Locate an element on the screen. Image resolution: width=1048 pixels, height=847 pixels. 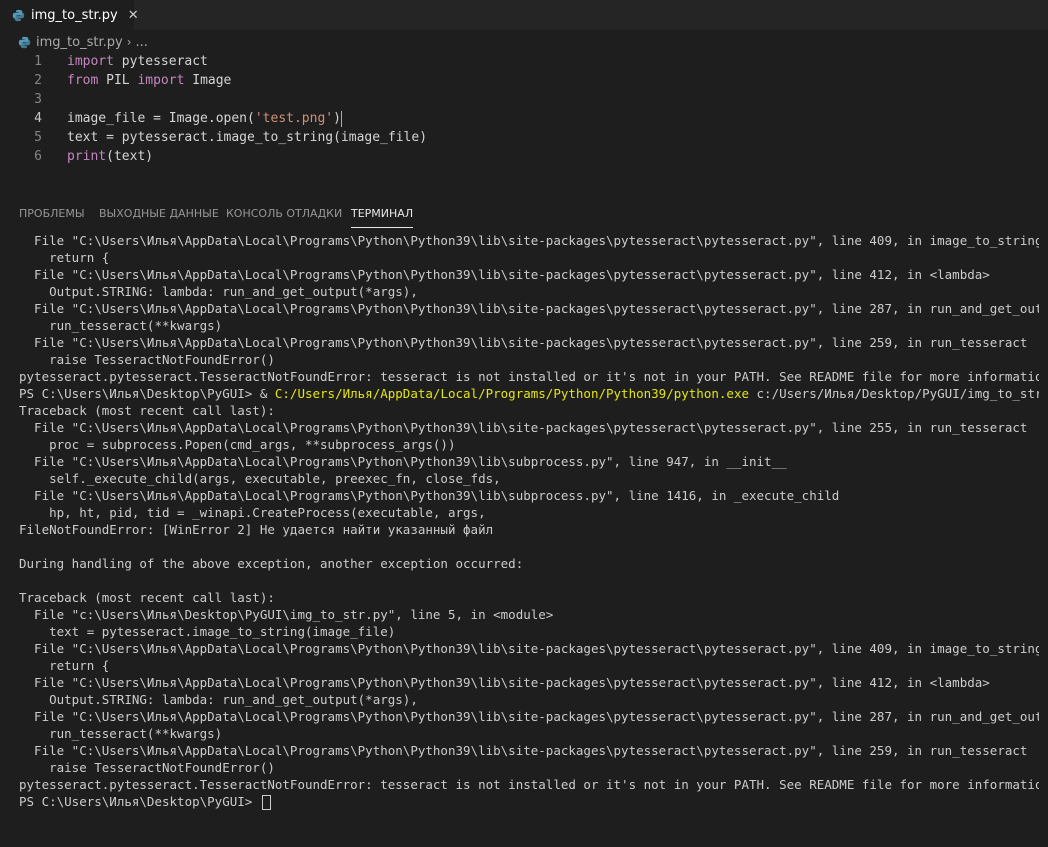
panel-tab: ТЕРМИНАЛ is located at coordinates (382, 217).